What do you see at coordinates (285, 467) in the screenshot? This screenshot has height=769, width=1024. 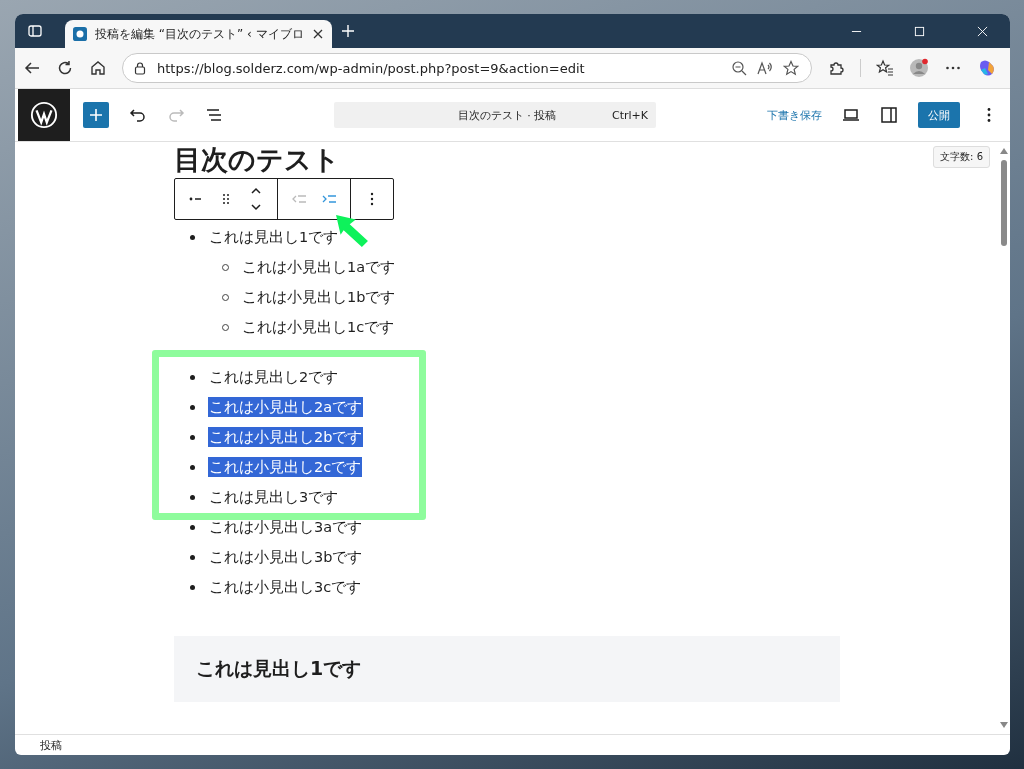 I see `list-item: これは小見出し2cです` at bounding box center [285, 467].